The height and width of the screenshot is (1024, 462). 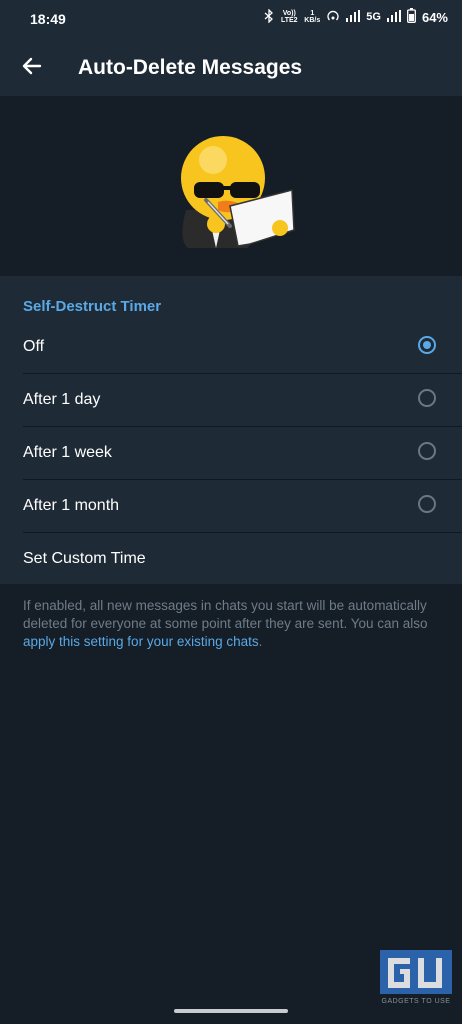 I want to click on back-button, so click(x=32, y=68).